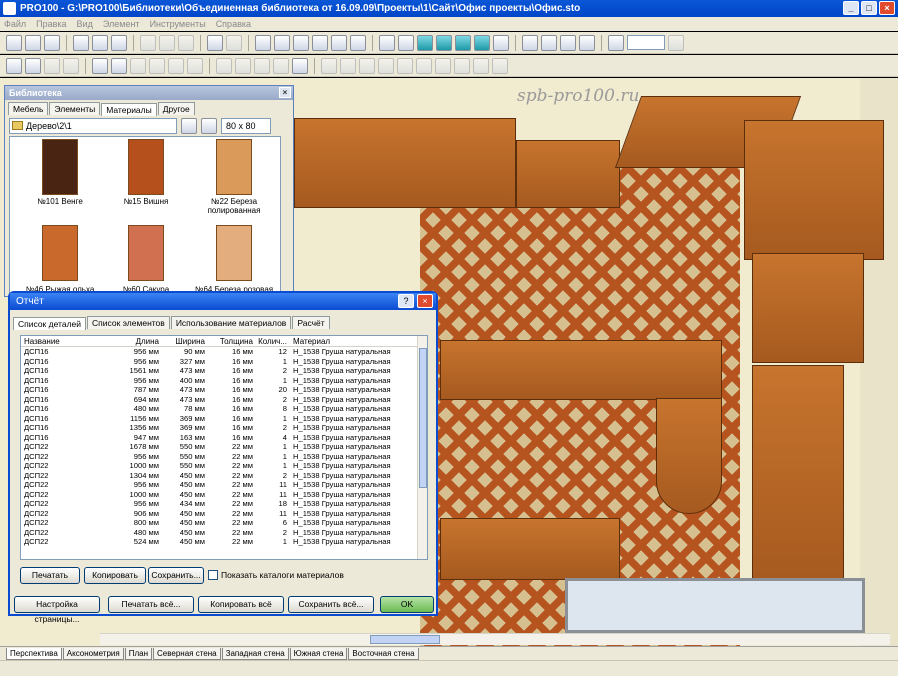 This screenshot has width=898, height=676. Describe the element at coordinates (93, 654) in the screenshot. I see `tab-axonometry: Аксонометрия` at that location.